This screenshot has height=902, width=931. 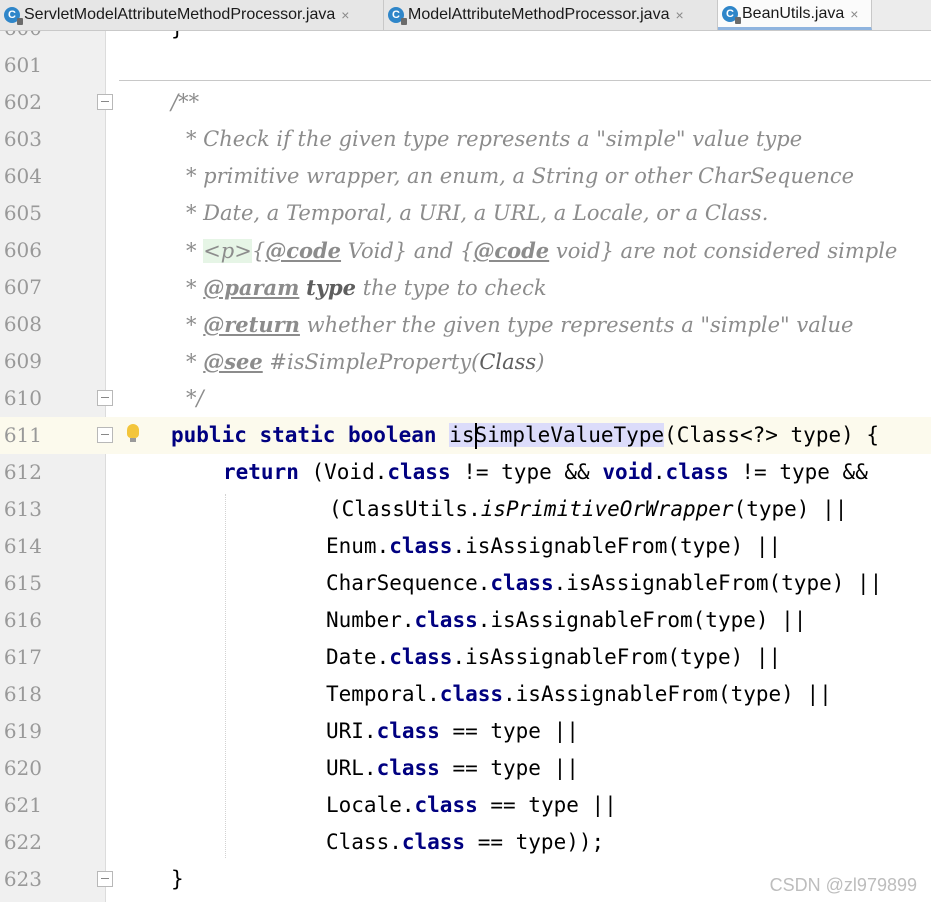 What do you see at coordinates (540, 362) in the screenshot?
I see `comment-text: )` at bounding box center [540, 362].